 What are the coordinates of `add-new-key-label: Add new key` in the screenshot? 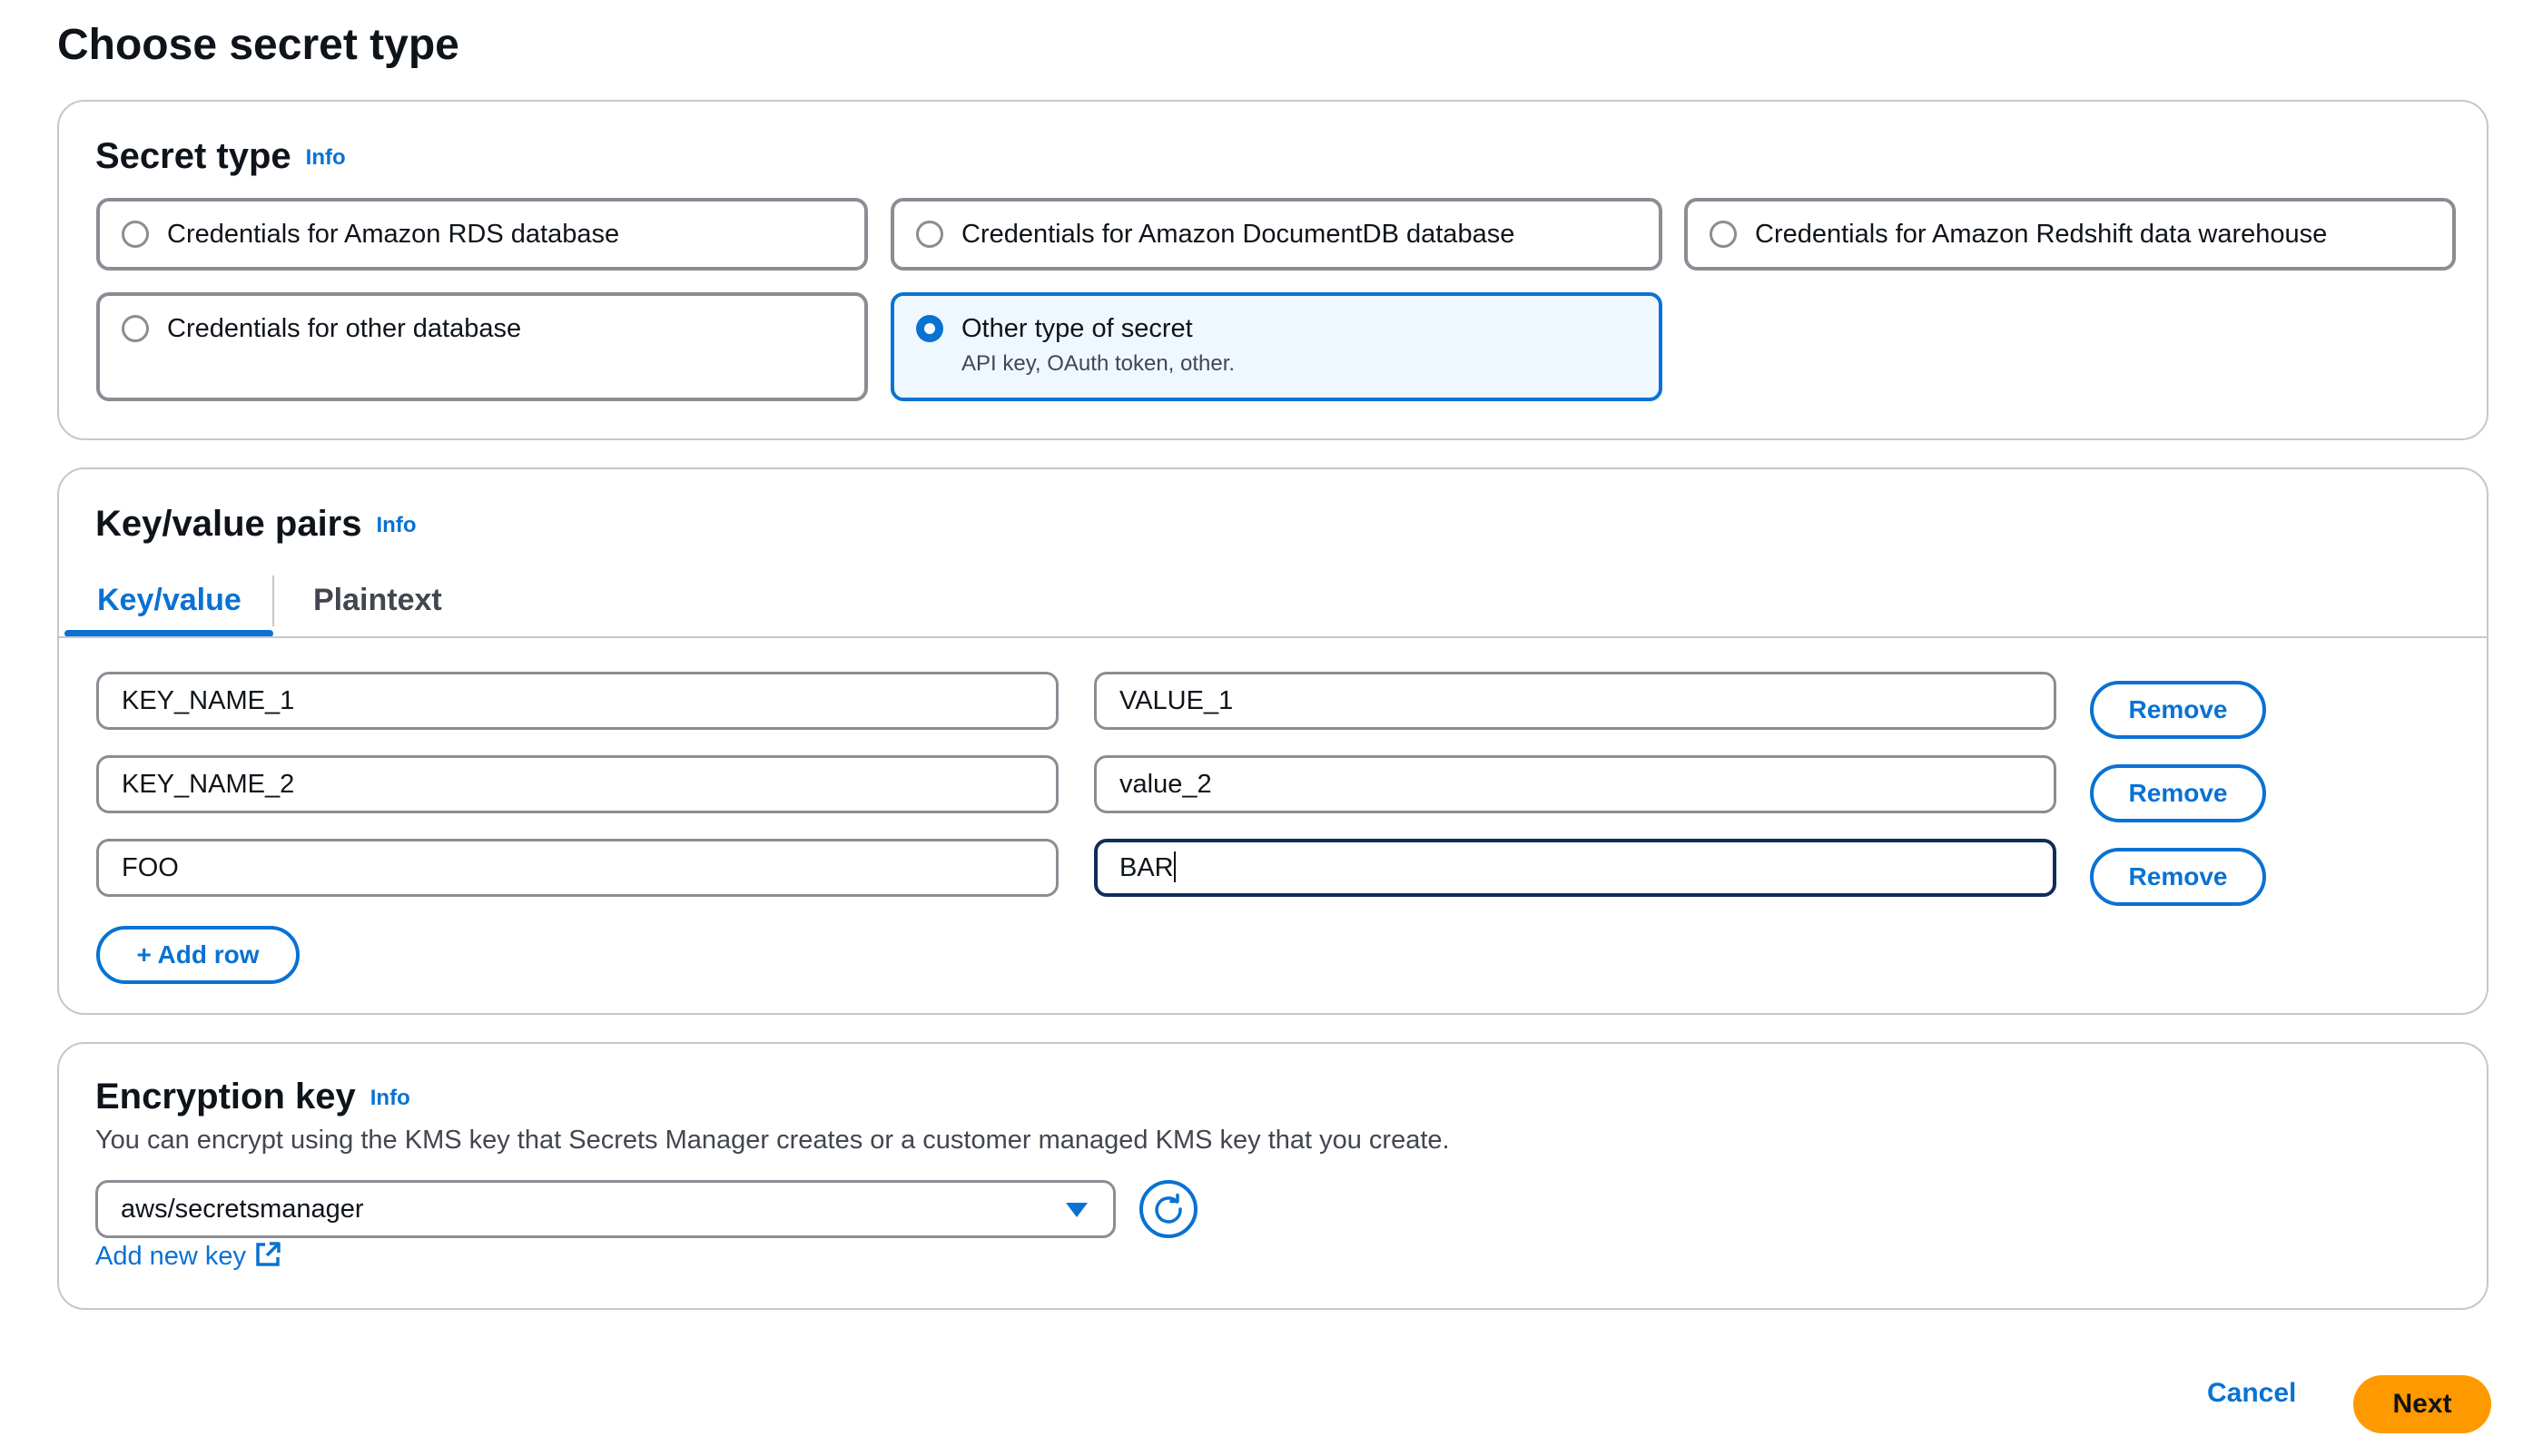 It's located at (171, 1257).